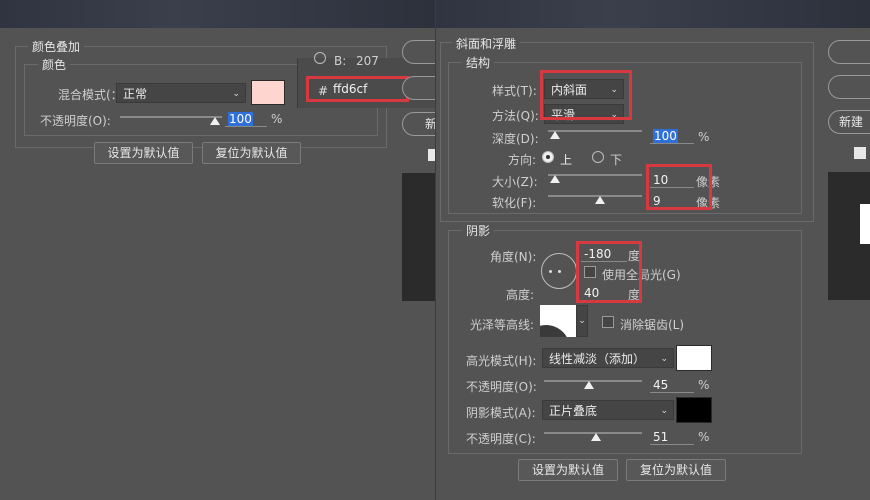  What do you see at coordinates (418, 237) in the screenshot?
I see `preview-thumbnail` at bounding box center [418, 237].